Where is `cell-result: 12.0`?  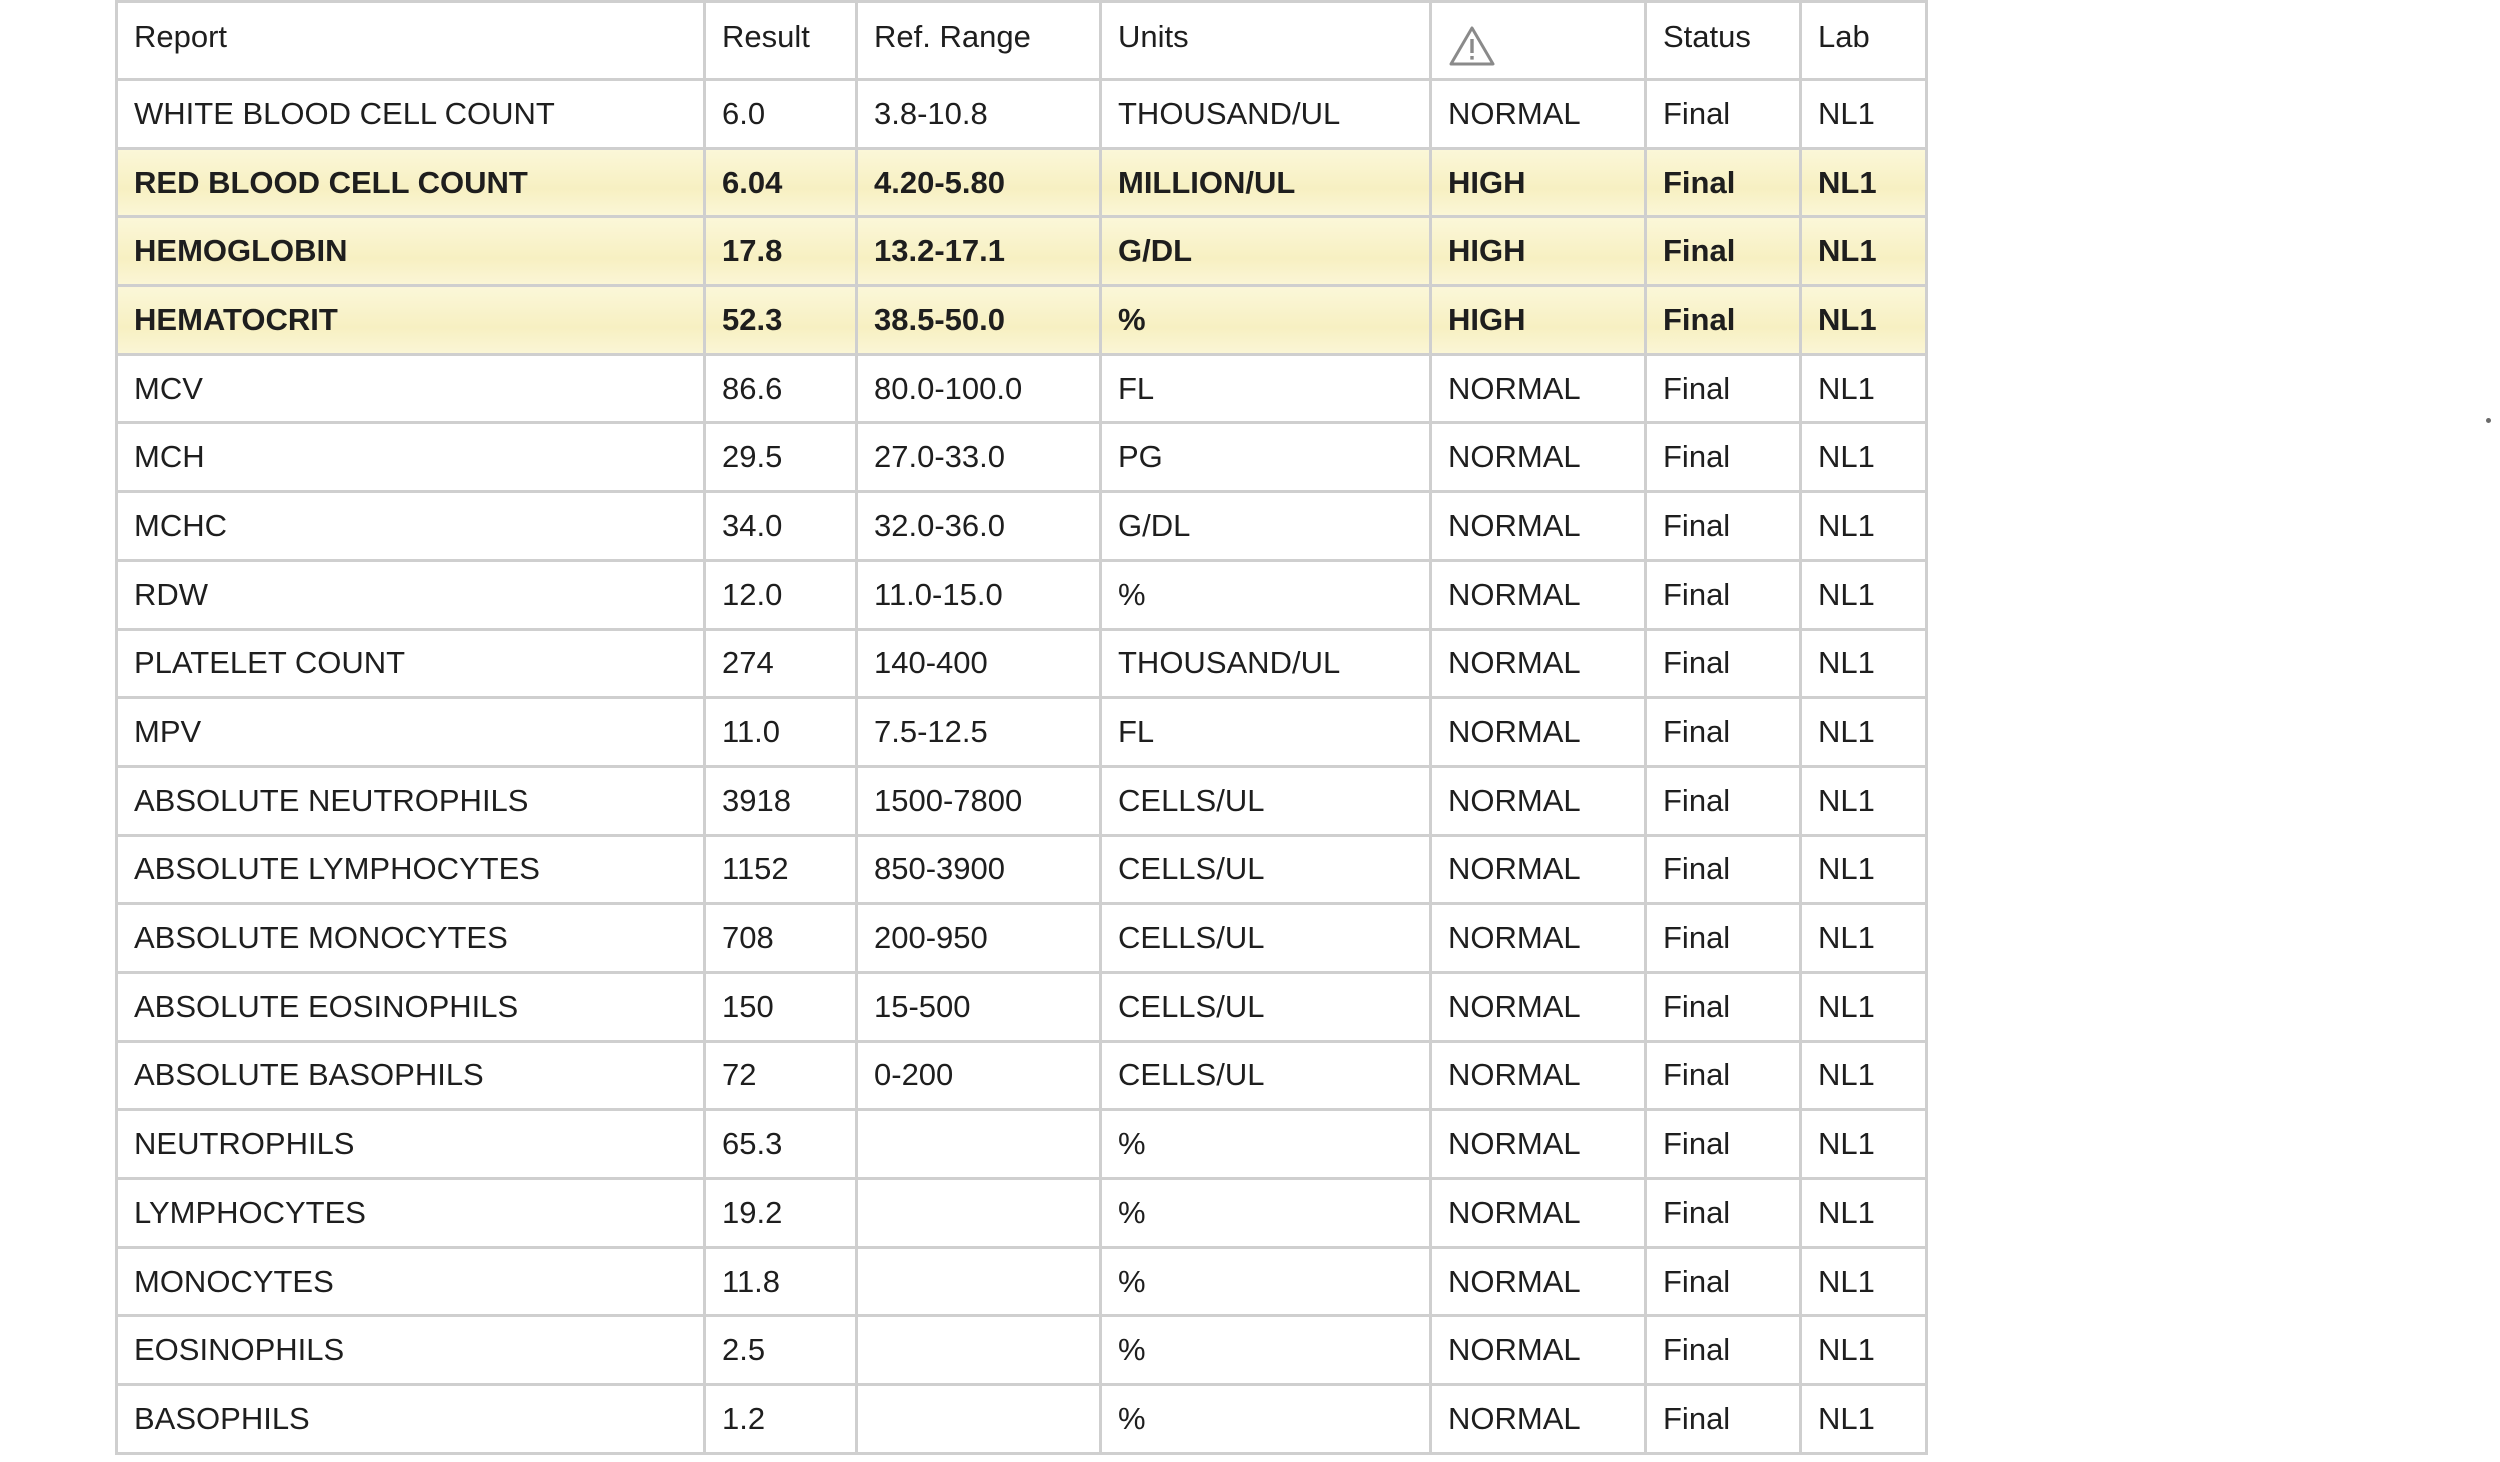
cell-result: 12.0 is located at coordinates (780, 594).